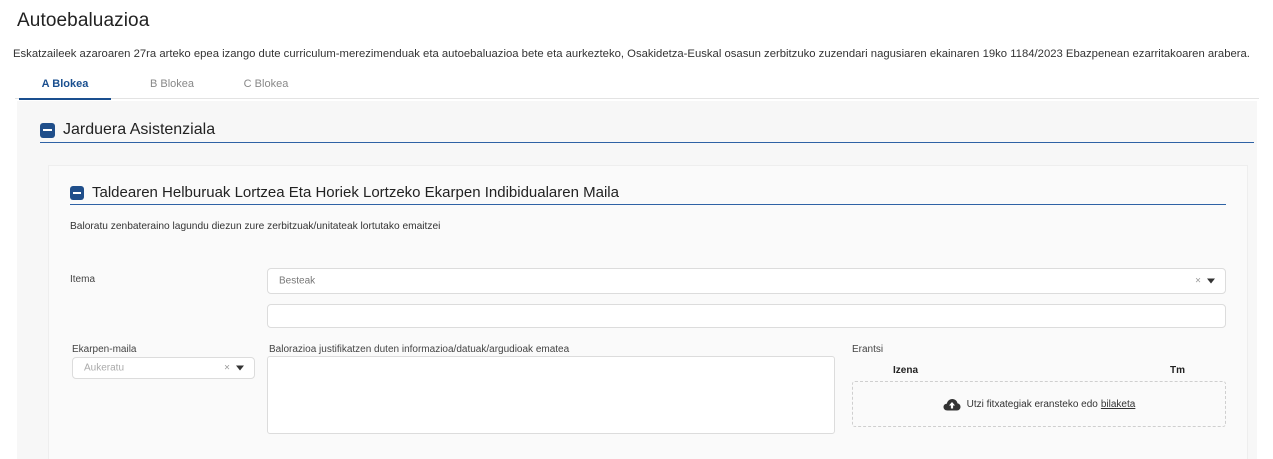 This screenshot has height=459, width=1273. Describe the element at coordinates (297, 281) in the screenshot. I see `itema-selected-value: Besteak` at that location.